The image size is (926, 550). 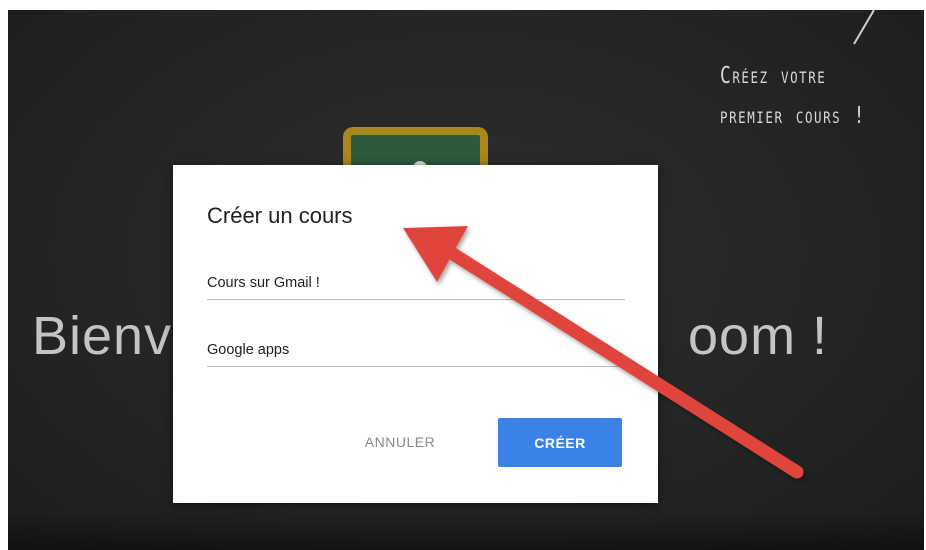 What do you see at coordinates (280, 215) in the screenshot?
I see `dialog-title: Créer un cours` at bounding box center [280, 215].